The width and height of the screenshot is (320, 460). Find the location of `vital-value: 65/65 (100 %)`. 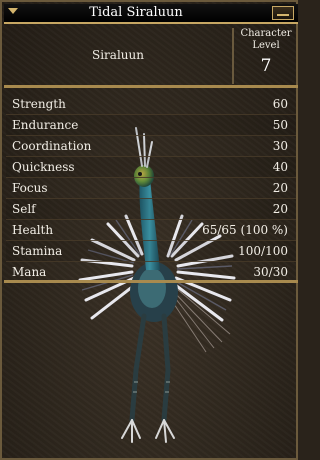

vital-value: 65/65 (100 %) is located at coordinates (245, 230).